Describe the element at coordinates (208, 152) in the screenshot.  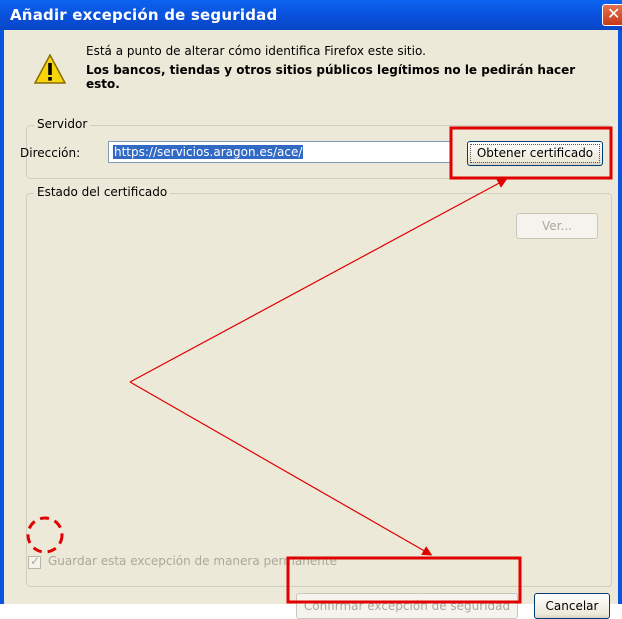
I see `address-input-value: https://servicios.aragon.es/ace/` at that location.